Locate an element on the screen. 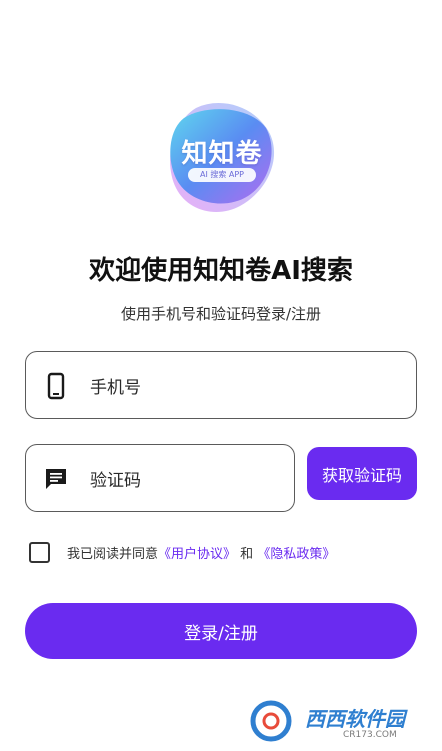  agreement-checkbox is located at coordinates (39, 552).